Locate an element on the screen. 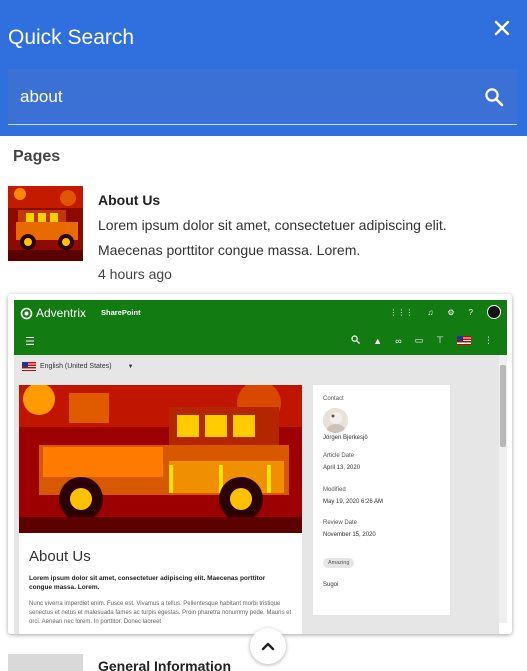  preview-app-name: SharePoint is located at coordinates (121, 312).